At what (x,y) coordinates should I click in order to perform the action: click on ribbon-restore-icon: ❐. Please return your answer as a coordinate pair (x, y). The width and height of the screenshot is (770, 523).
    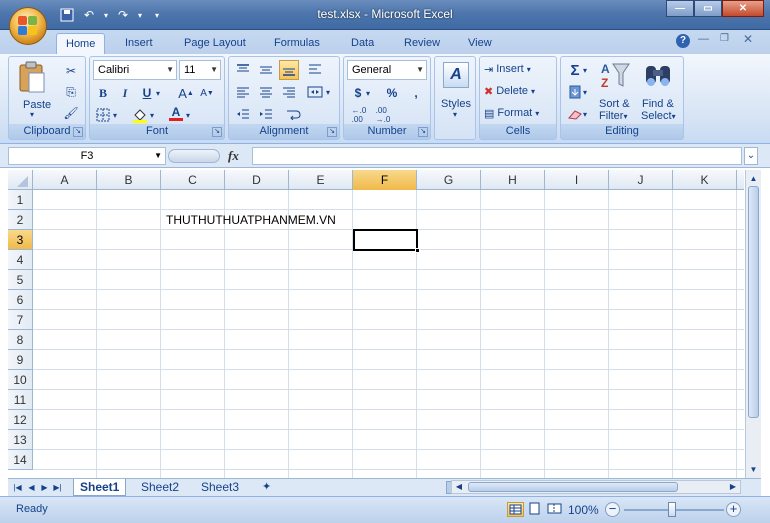
    Looking at the image, I should click on (724, 38).